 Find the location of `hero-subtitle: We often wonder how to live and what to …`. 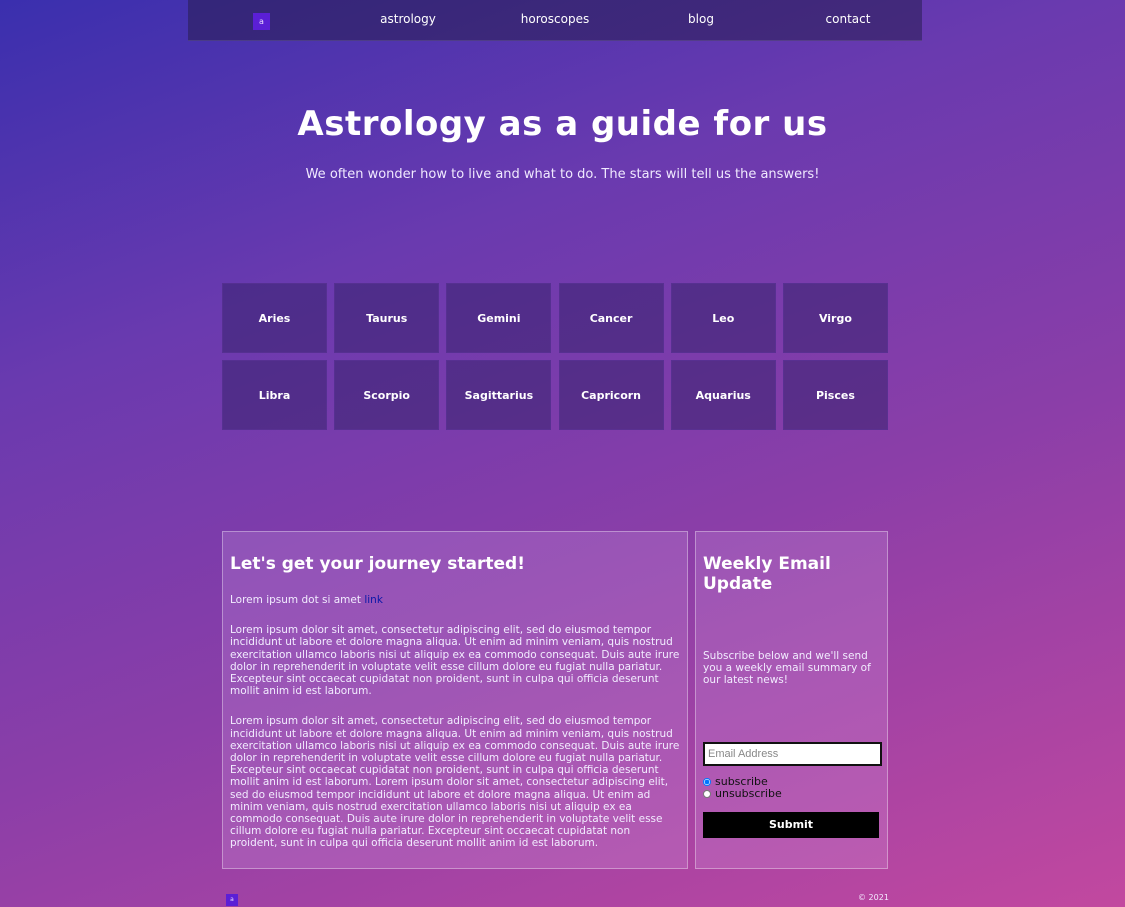

hero-subtitle: We often wonder how to live and what to … is located at coordinates (562, 174).